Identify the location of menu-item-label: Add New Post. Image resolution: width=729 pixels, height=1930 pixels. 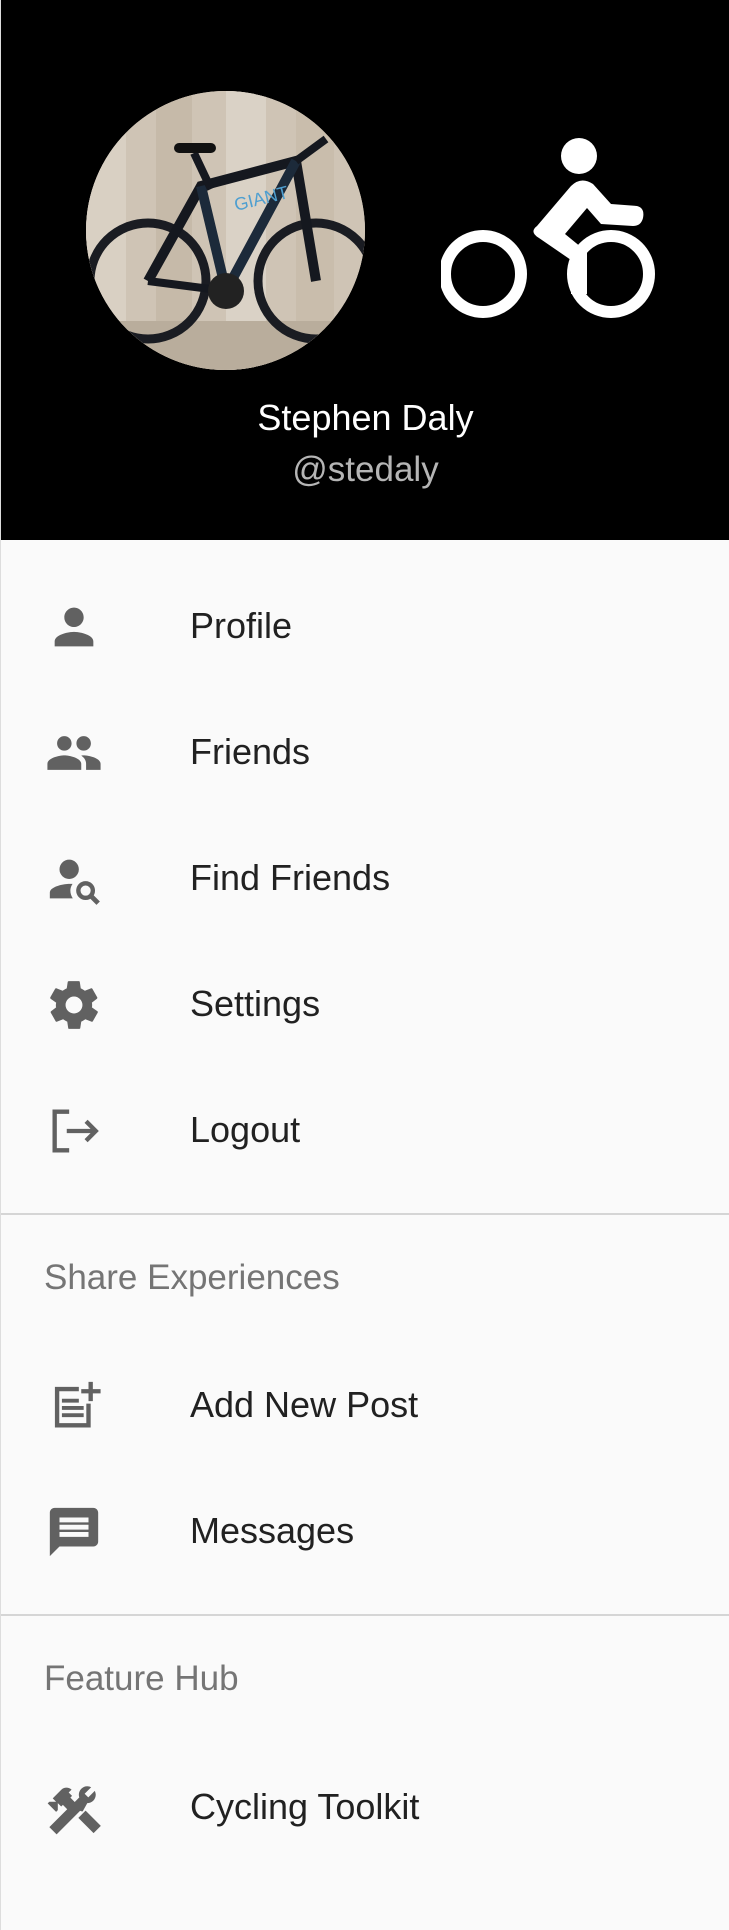
(304, 1404).